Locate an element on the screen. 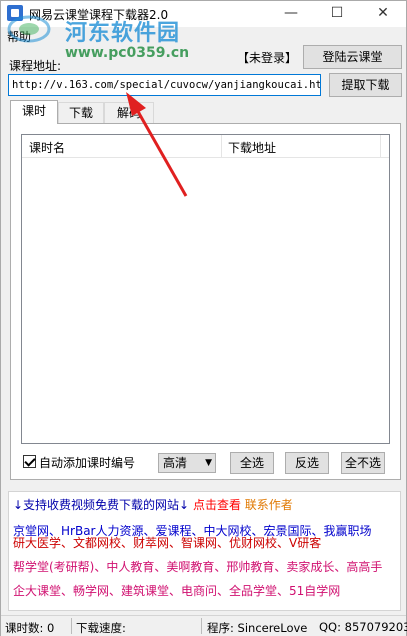 The width and height of the screenshot is (407, 636). tab-download: 下载 is located at coordinates (81, 113).